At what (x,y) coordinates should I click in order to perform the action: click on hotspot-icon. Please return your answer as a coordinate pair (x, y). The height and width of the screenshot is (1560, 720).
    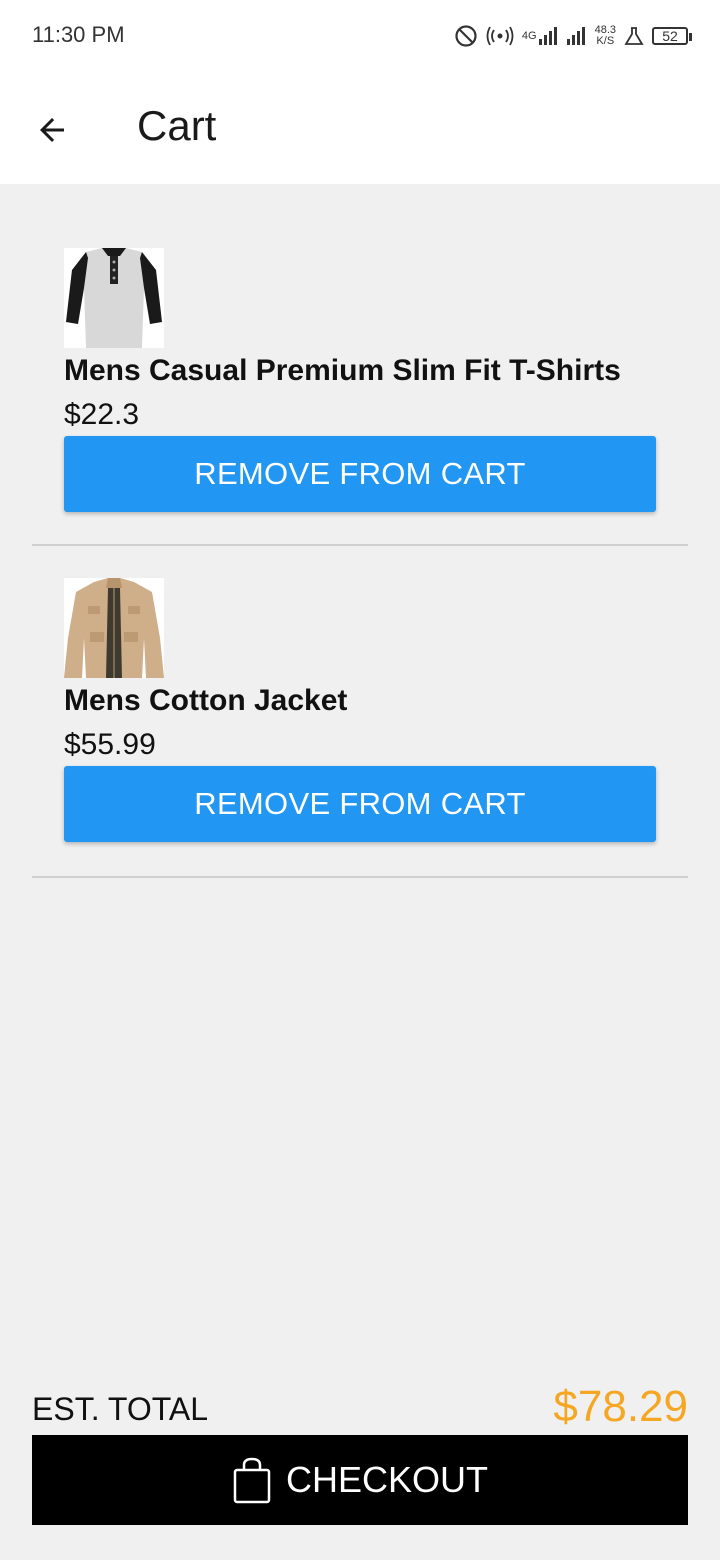
    Looking at the image, I should click on (500, 36).